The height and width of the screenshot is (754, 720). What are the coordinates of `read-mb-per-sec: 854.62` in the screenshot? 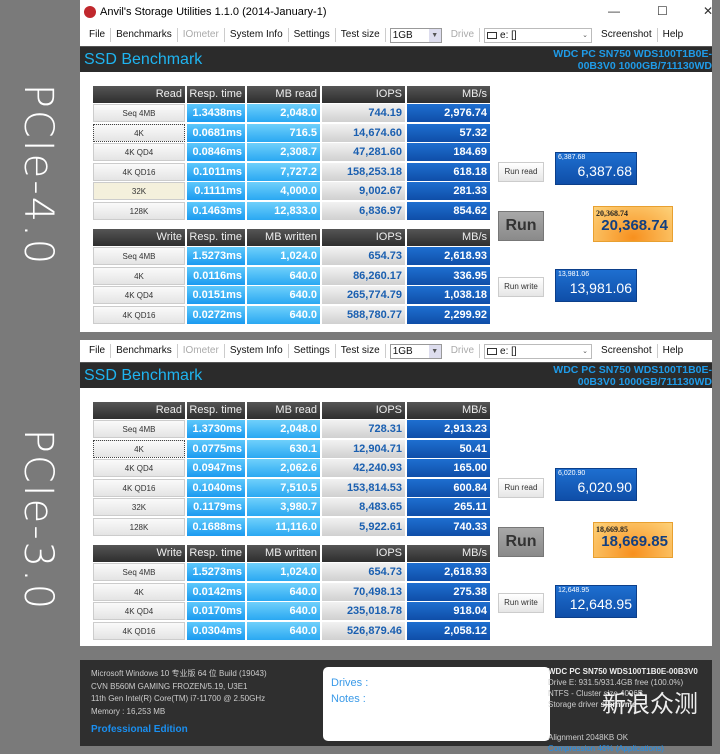 It's located at (448, 211).